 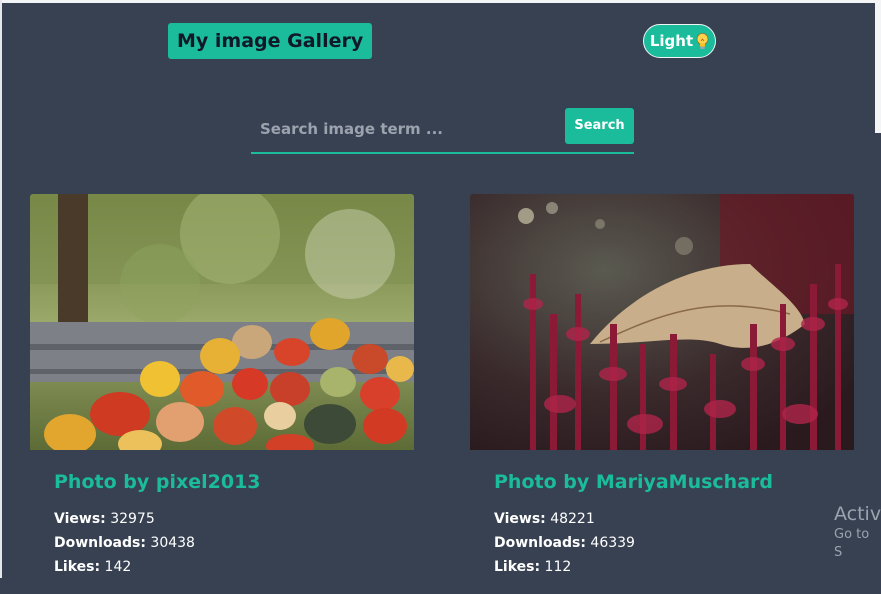 What do you see at coordinates (405, 129) in the screenshot?
I see `search-input` at bounding box center [405, 129].